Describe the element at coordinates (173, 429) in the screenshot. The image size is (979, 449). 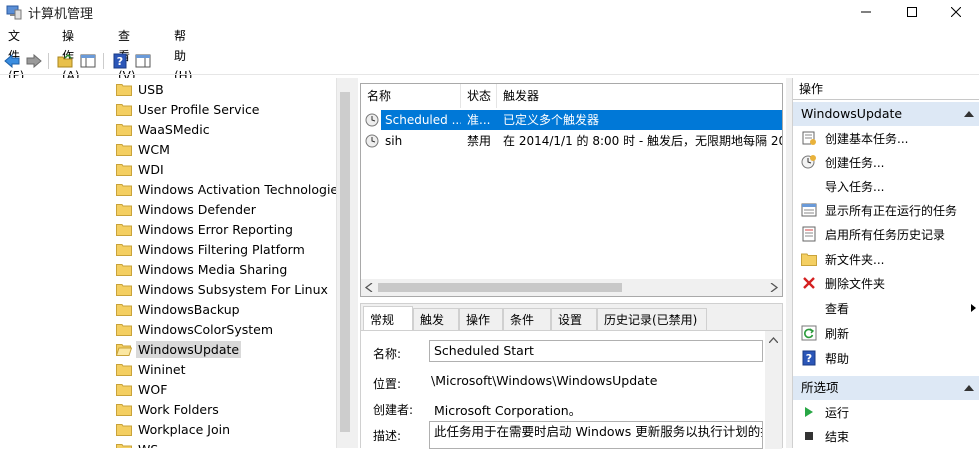
I see `tree-item: Workplace Join` at that location.